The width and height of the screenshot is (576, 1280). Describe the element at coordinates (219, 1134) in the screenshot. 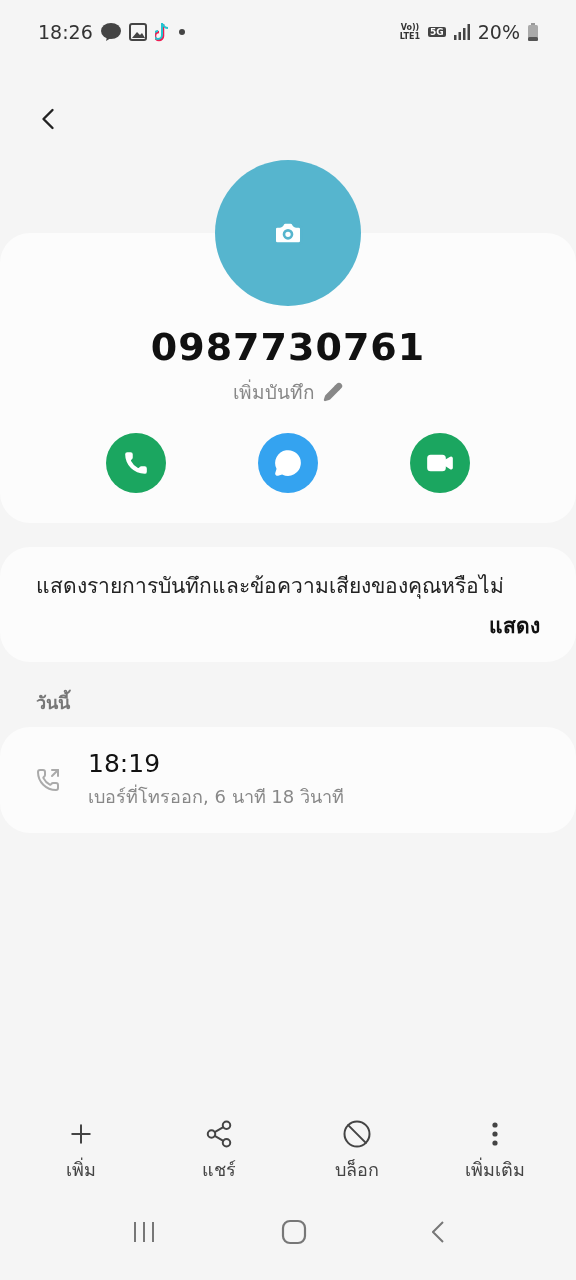

I see `share-icon` at that location.